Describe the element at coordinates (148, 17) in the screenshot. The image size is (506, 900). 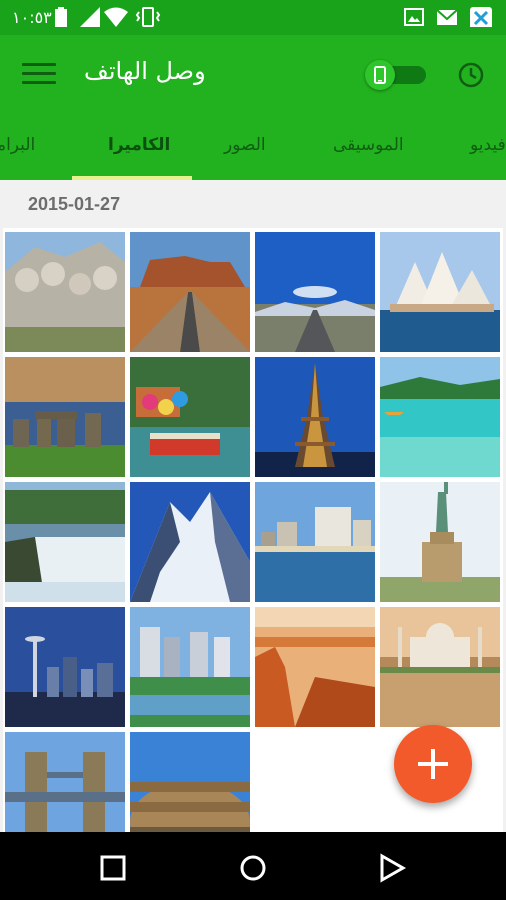
I see `vibrate-icon` at that location.